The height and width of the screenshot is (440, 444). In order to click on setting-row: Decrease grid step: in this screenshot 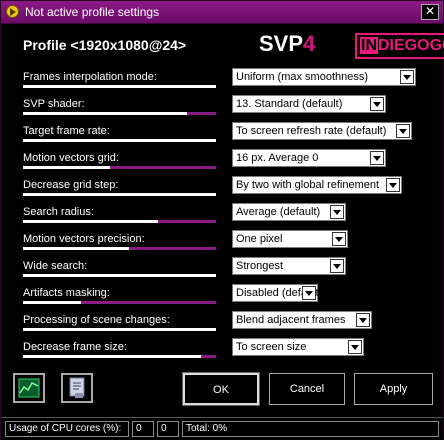, I will do `click(119, 192)`.